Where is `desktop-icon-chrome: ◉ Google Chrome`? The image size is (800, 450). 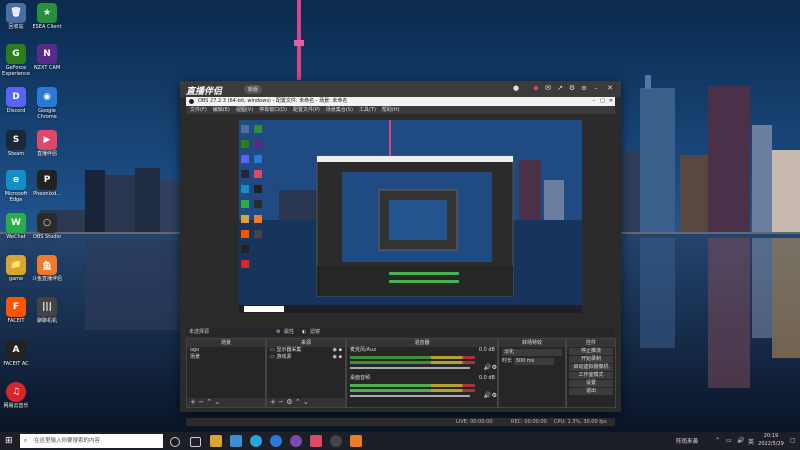
desktop-icon-chrome: ◉ Google Chrome is located at coordinates (47, 103).